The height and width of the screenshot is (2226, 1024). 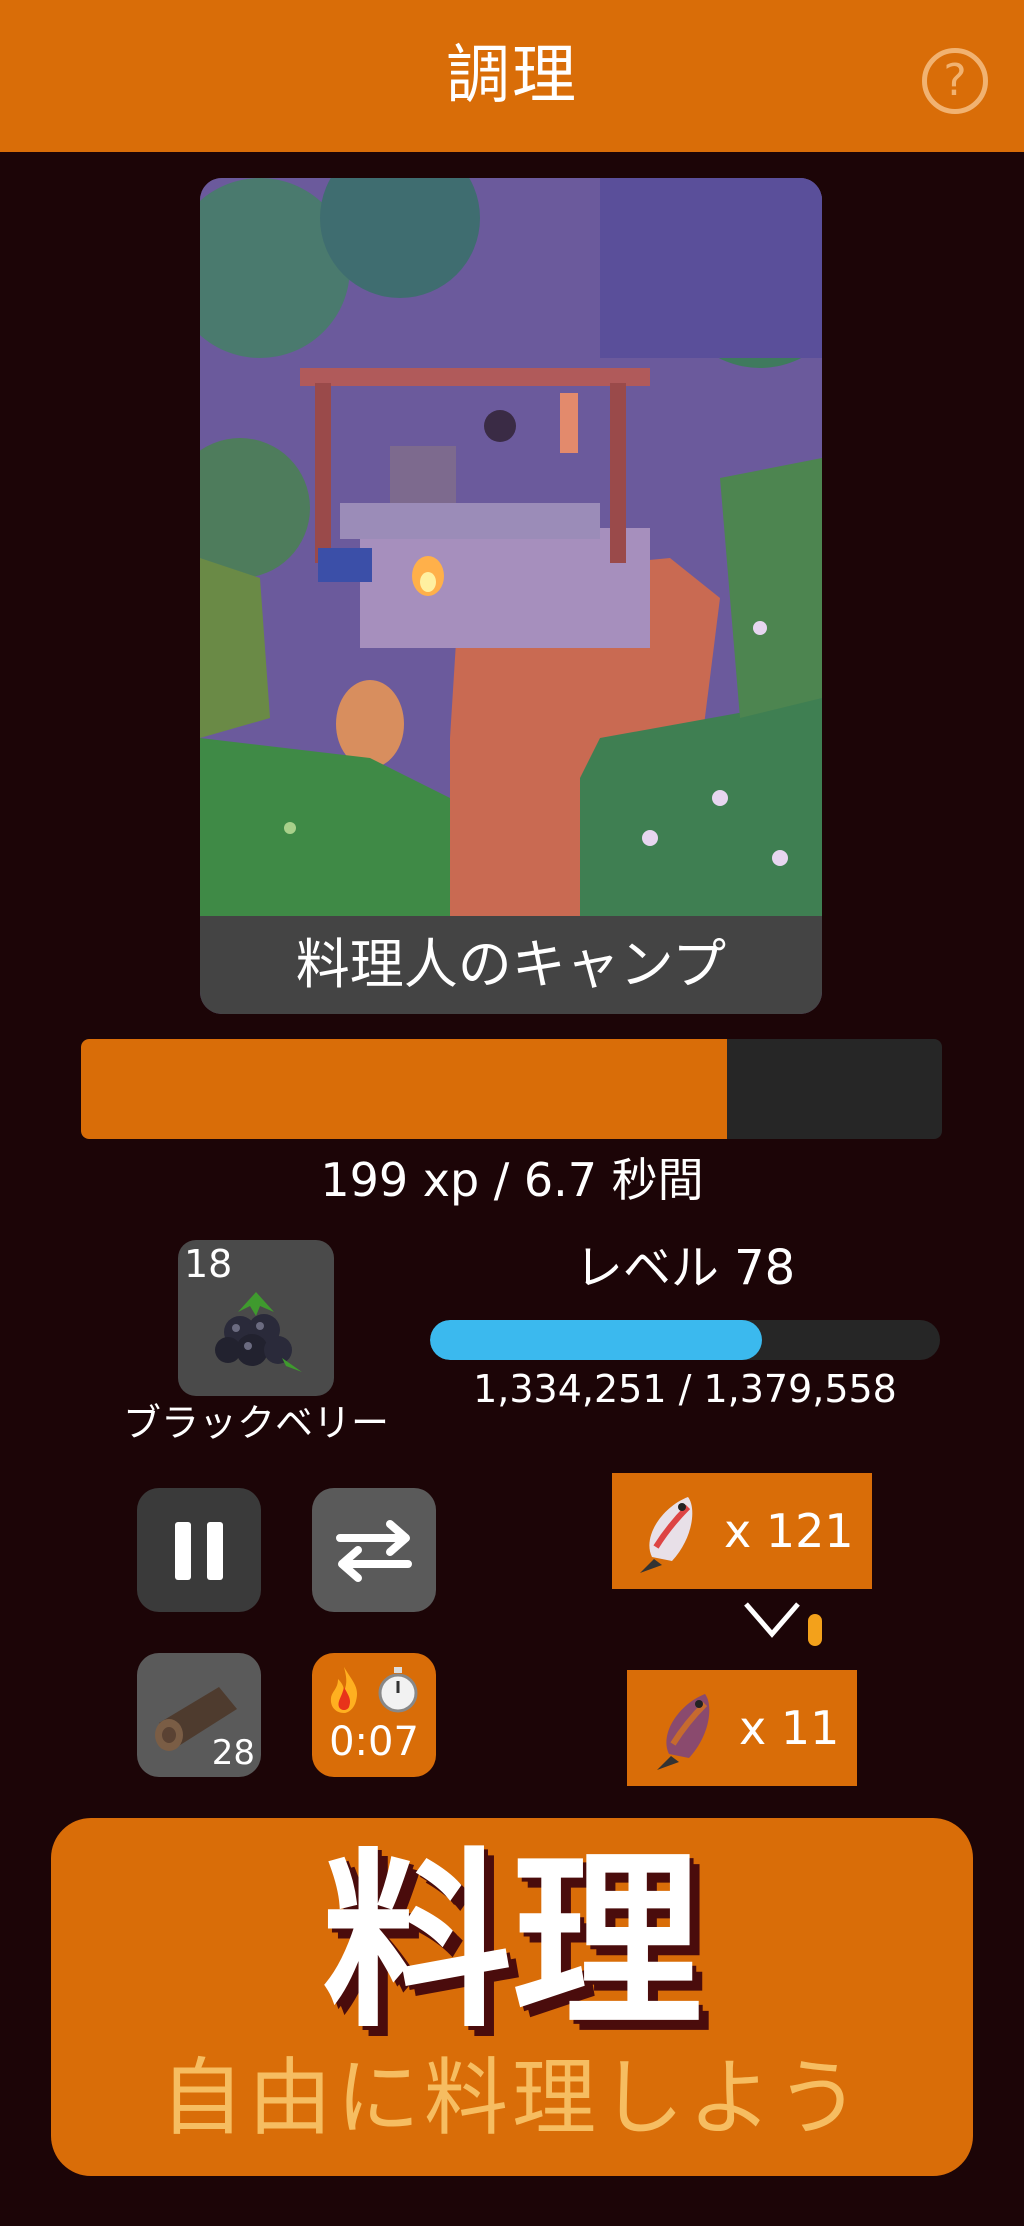 What do you see at coordinates (511, 1942) in the screenshot?
I see `cook-button-title: 料理` at bounding box center [511, 1942].